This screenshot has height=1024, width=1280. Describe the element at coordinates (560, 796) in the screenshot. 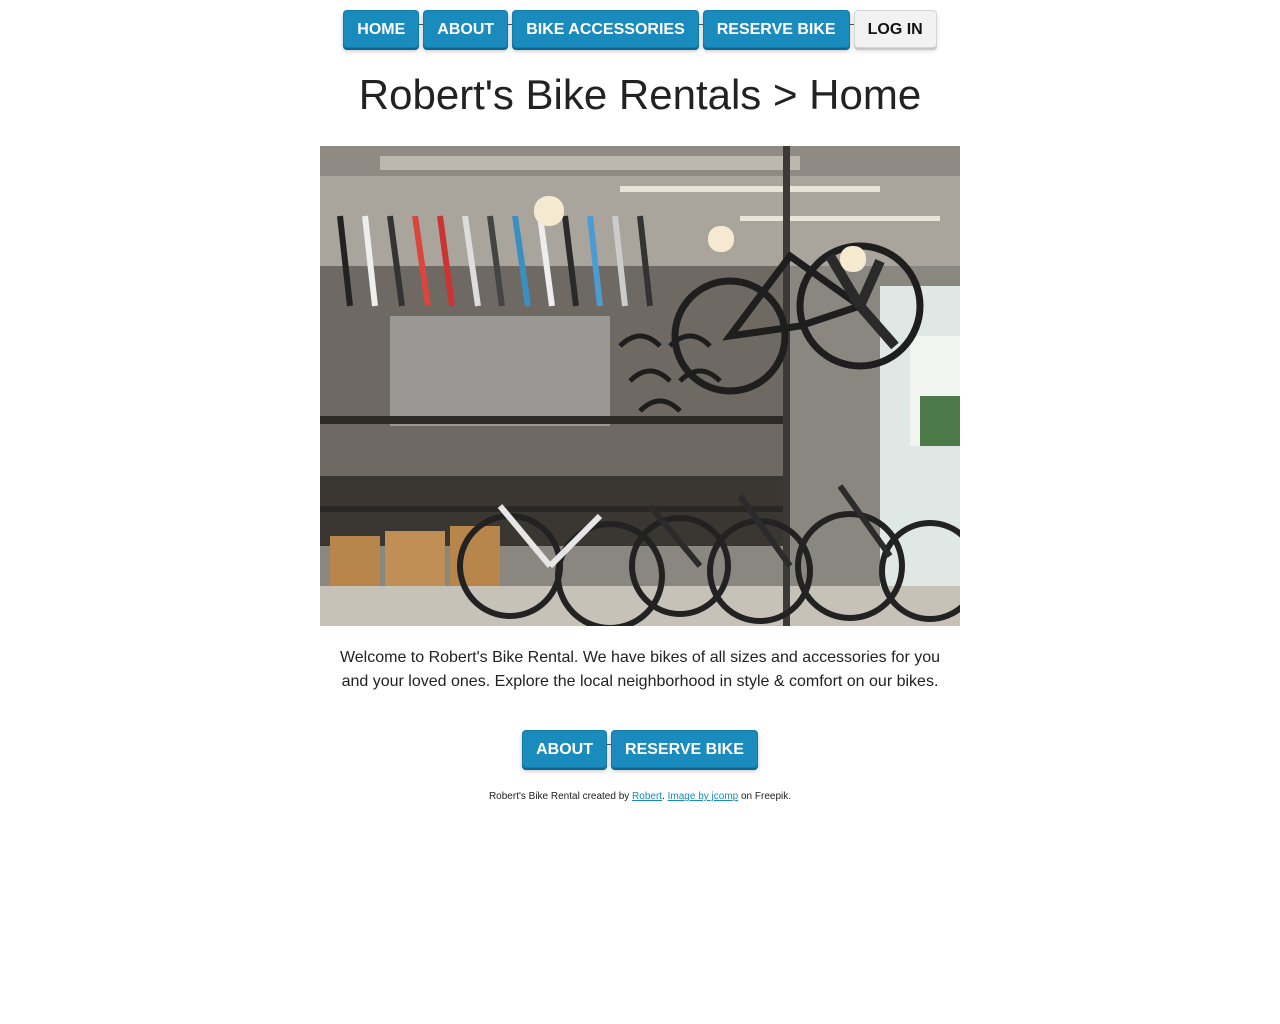

I see `footer-prefix: Robert's Bike Rental created by` at that location.